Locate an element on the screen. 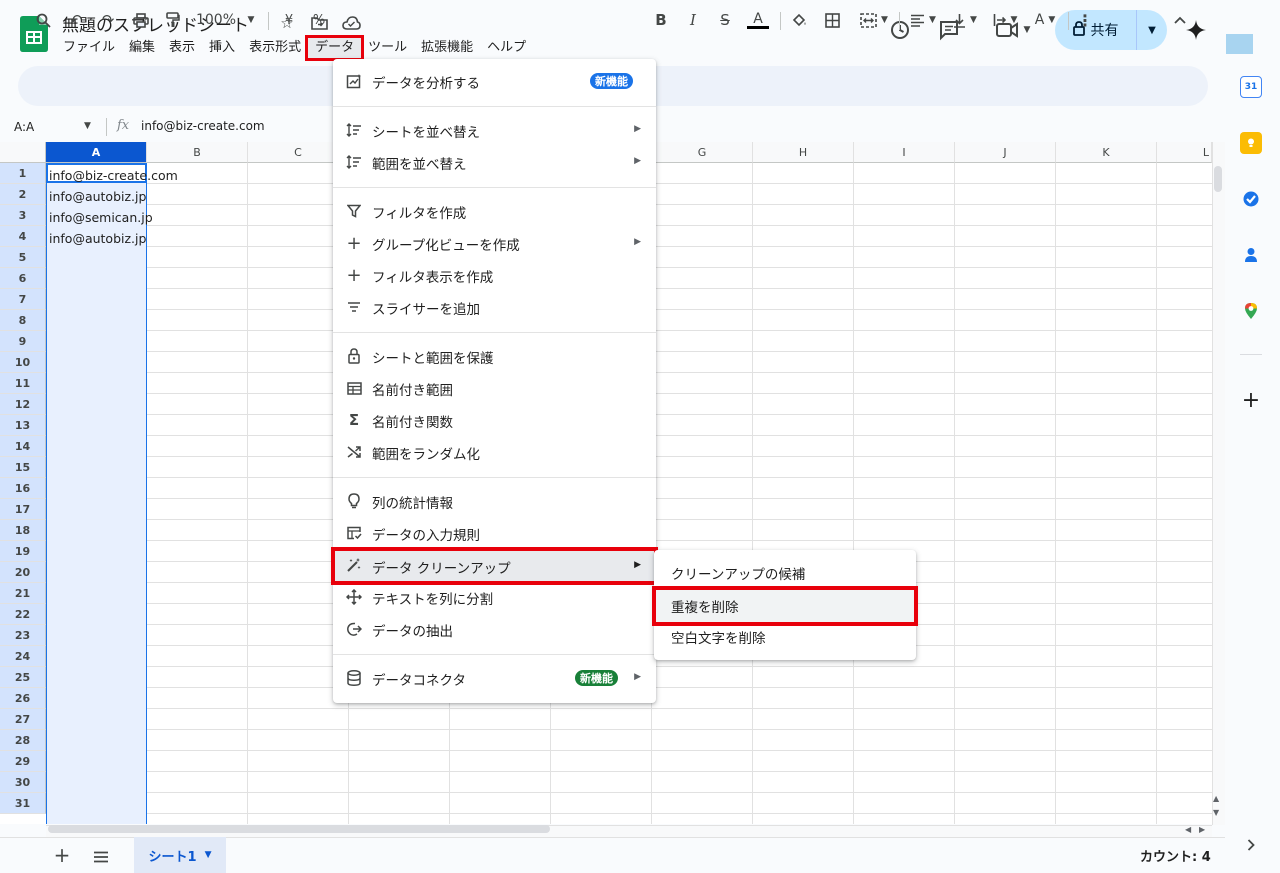 The height and width of the screenshot is (873, 1280). text-rotation-icon: A ▼ is located at coordinates (1045, 20).